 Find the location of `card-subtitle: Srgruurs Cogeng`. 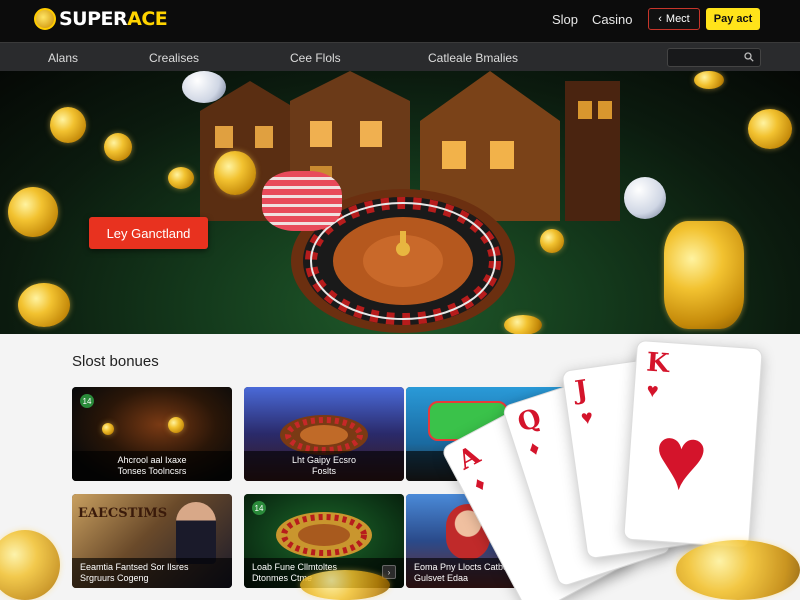

card-subtitle: Srgruurs Cogeng is located at coordinates (114, 578).